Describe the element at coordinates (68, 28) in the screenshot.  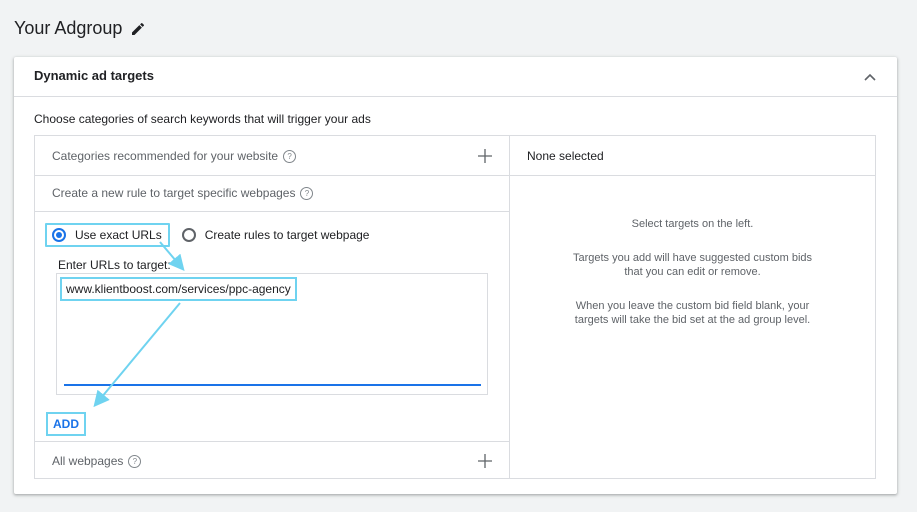
I see `page-title: Your Adgroup` at that location.